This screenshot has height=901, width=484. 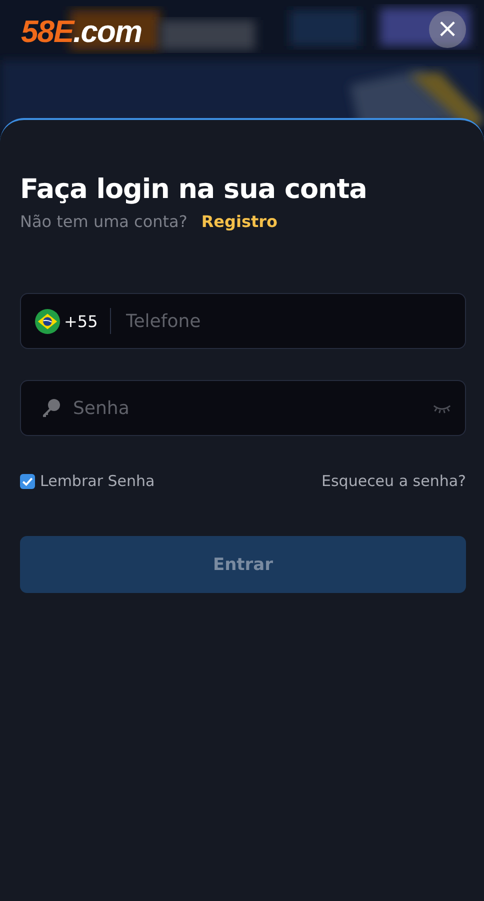 What do you see at coordinates (252, 408) in the screenshot?
I see `password-input: Senha` at bounding box center [252, 408].